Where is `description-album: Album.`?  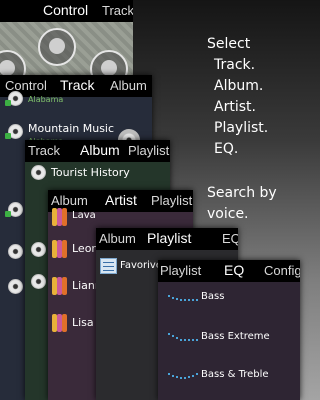
description-album: Album. is located at coordinates (239, 86).